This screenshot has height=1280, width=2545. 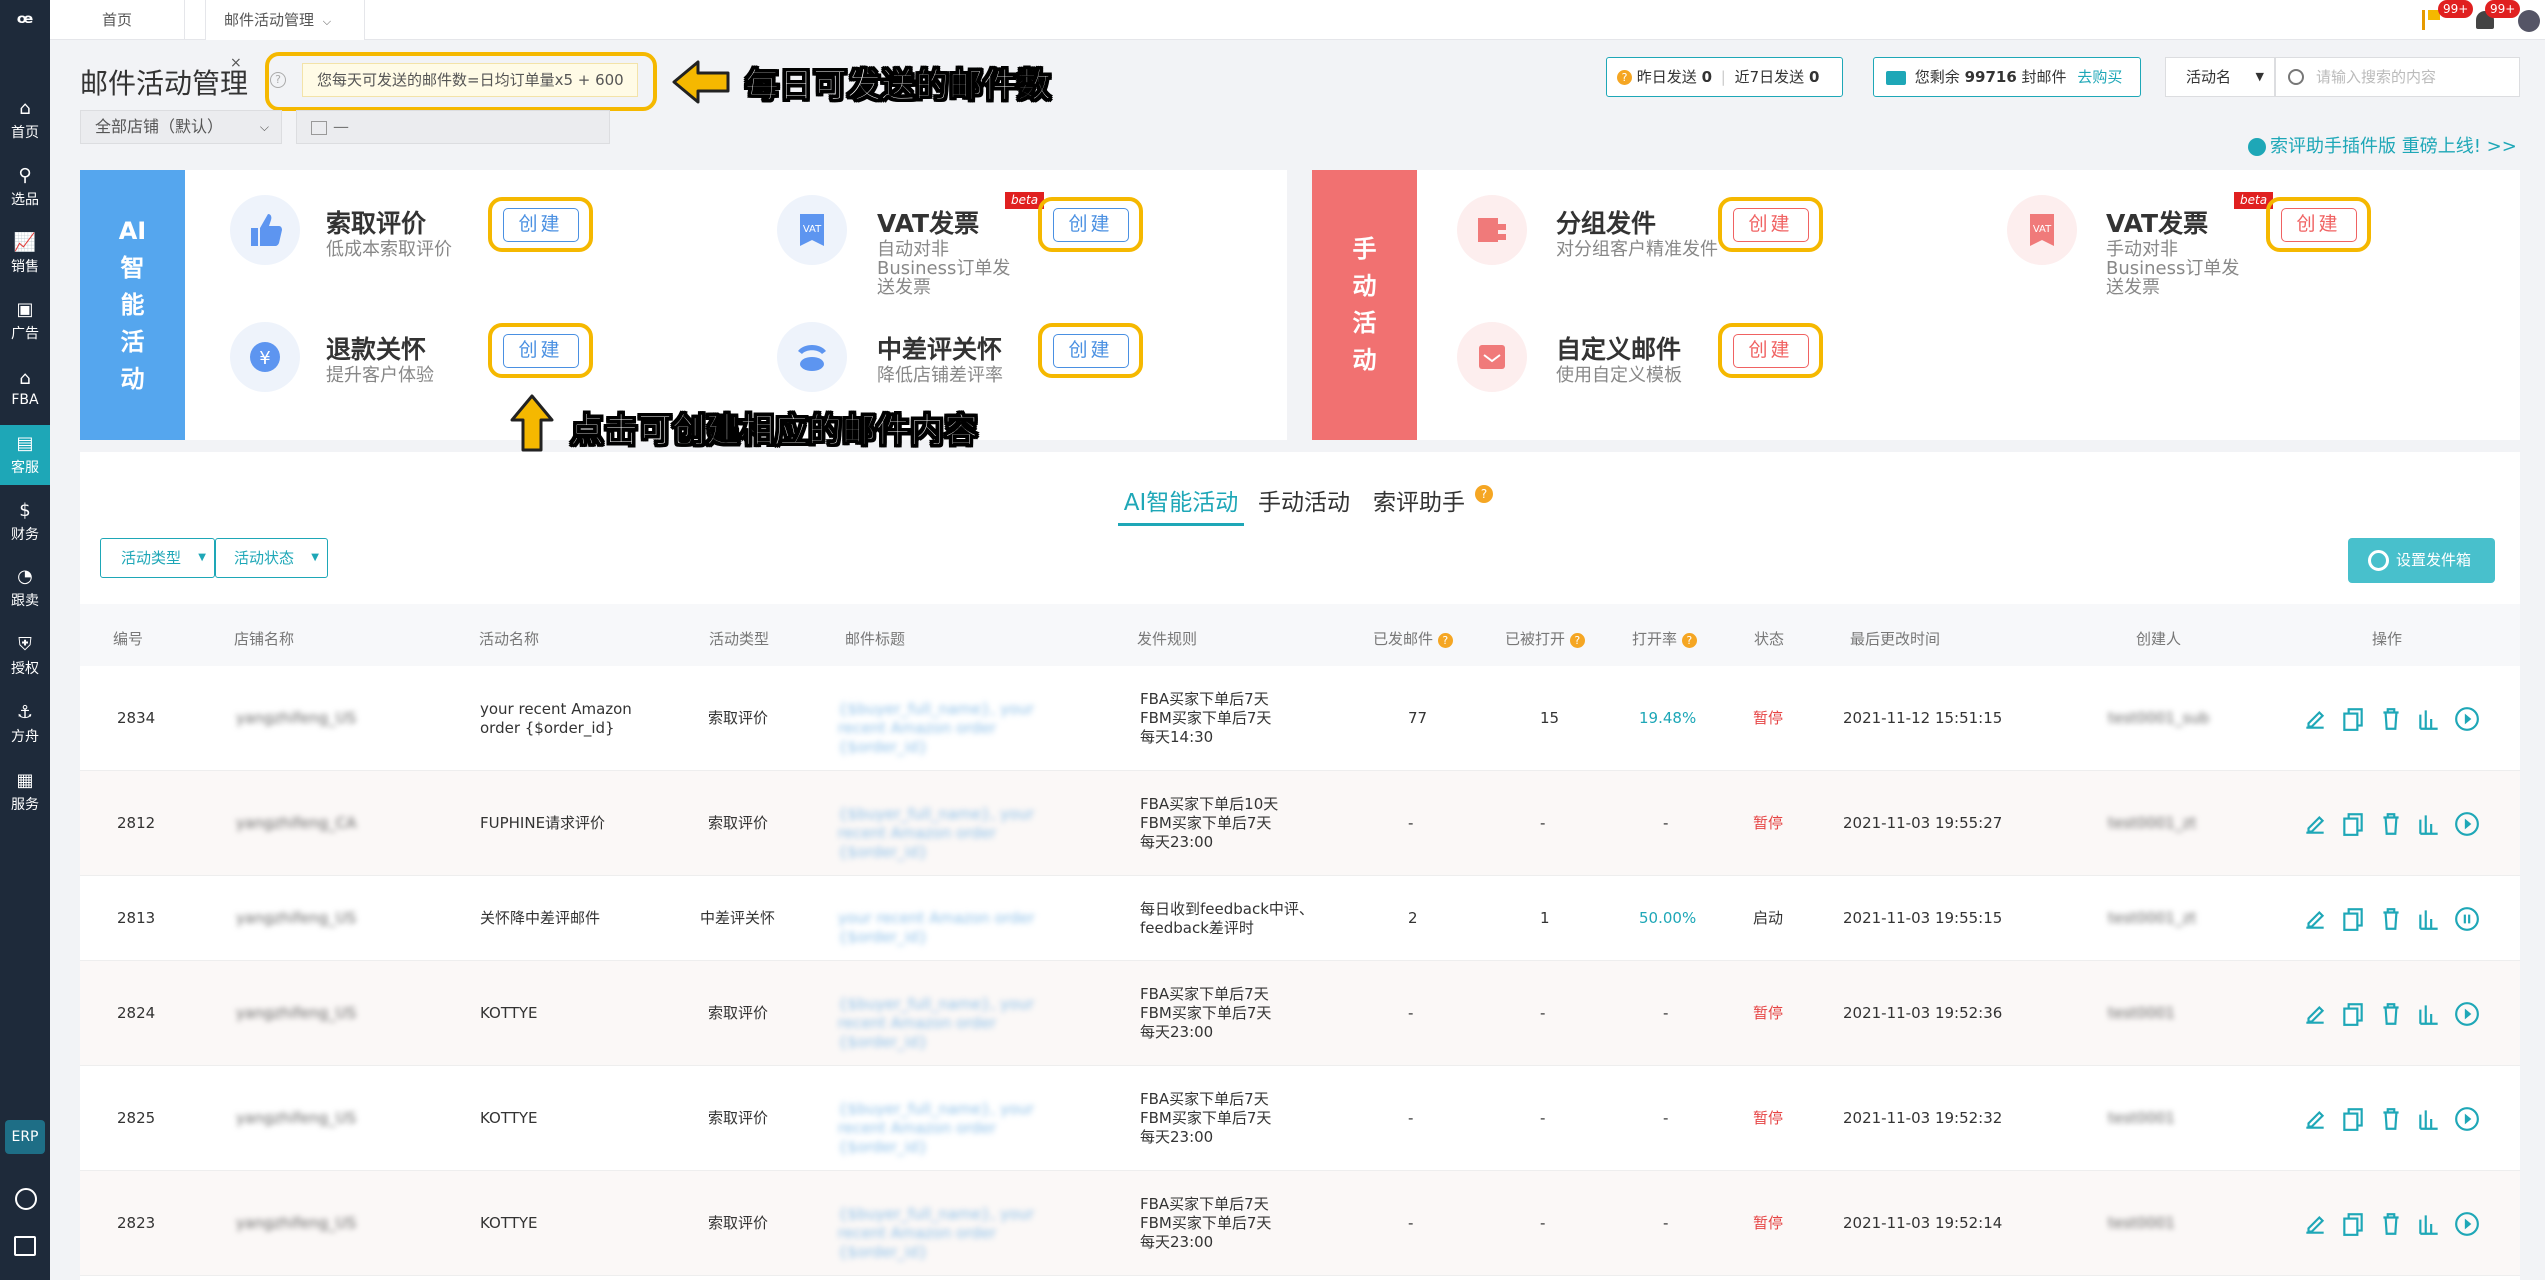 What do you see at coordinates (2529, 21) in the screenshot?
I see `avatar` at bounding box center [2529, 21].